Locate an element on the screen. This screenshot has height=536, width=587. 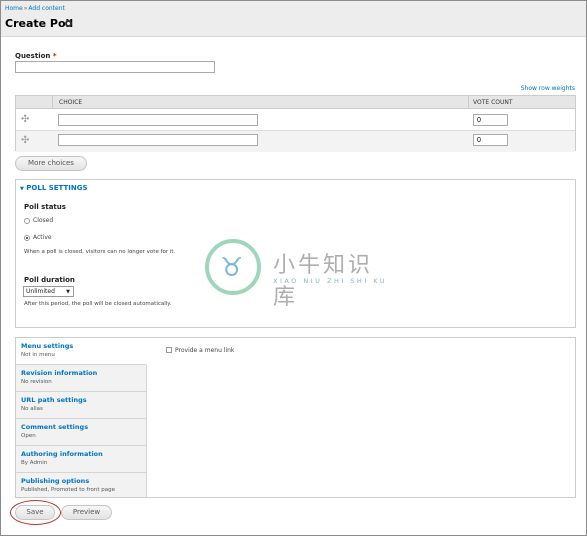
vtab-title: Comment settings is located at coordinates (55, 427).